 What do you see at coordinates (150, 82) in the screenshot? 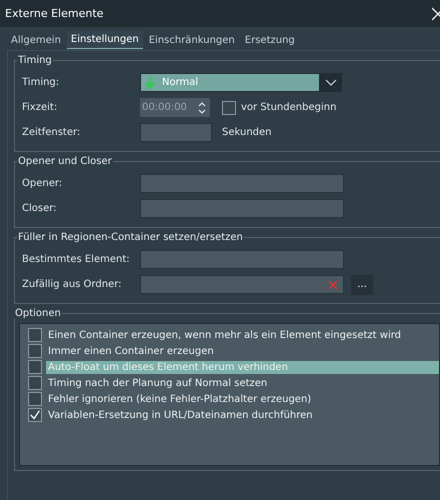
I see `down-arrow-icon` at bounding box center [150, 82].